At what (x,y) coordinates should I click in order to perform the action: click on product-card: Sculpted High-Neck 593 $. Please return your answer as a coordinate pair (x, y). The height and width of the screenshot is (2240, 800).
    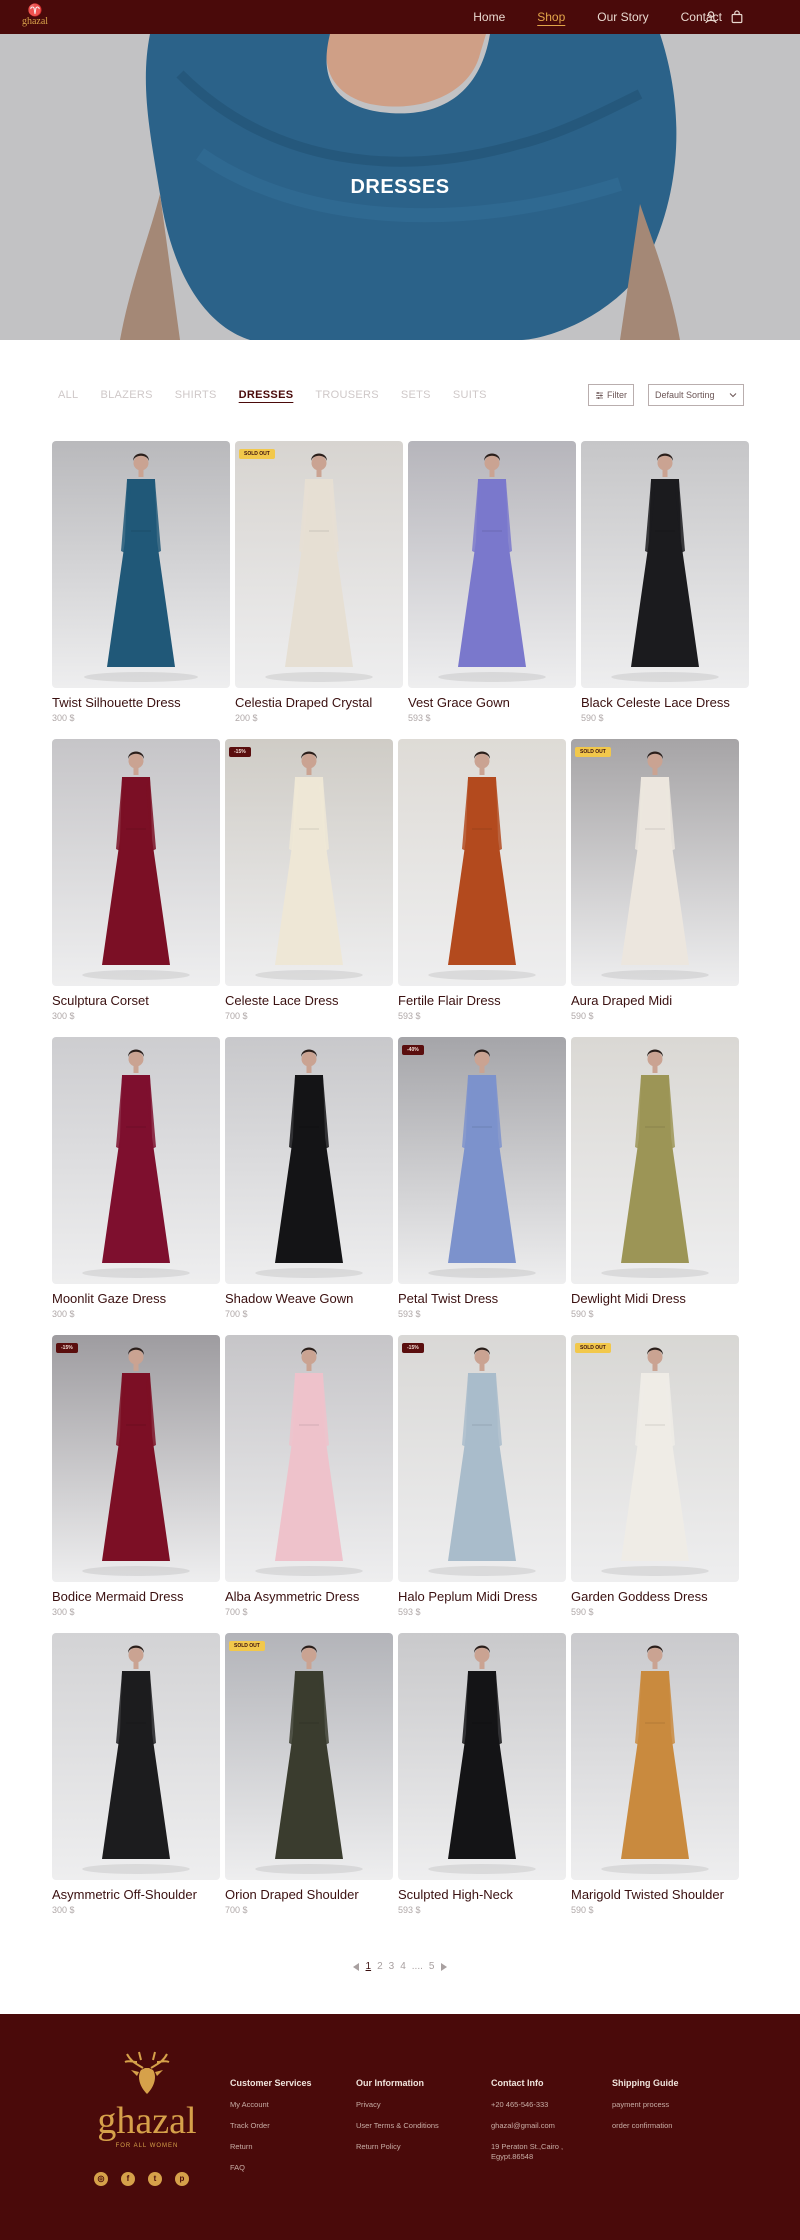
    Looking at the image, I should click on (482, 1778).